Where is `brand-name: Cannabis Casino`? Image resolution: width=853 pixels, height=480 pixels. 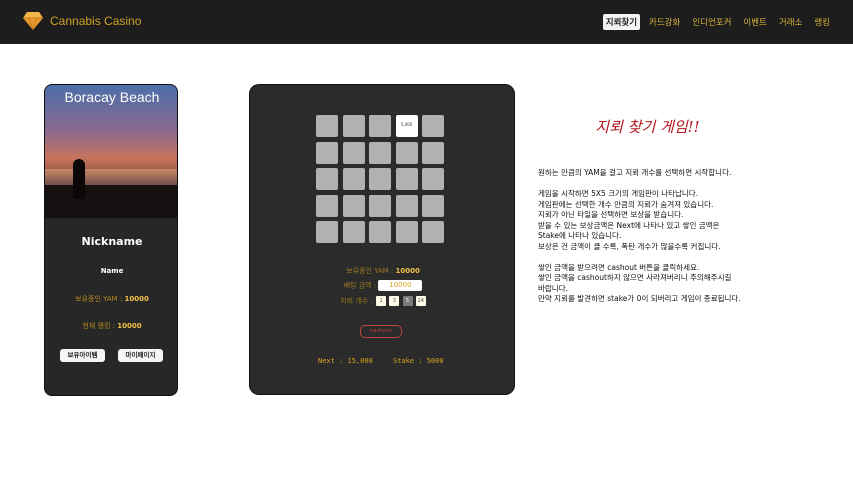
brand-name: Cannabis Casino is located at coordinates (96, 21).